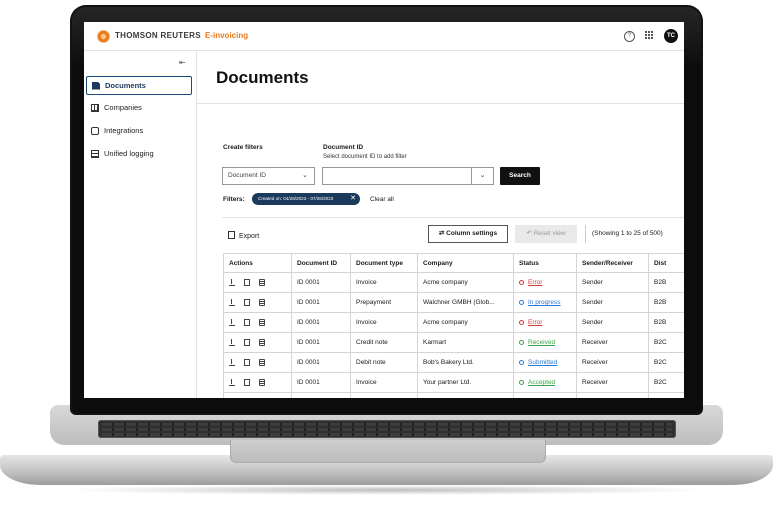 The width and height of the screenshot is (773, 505). I want to click on reset-view-button: ↶ Reset view, so click(546, 234).